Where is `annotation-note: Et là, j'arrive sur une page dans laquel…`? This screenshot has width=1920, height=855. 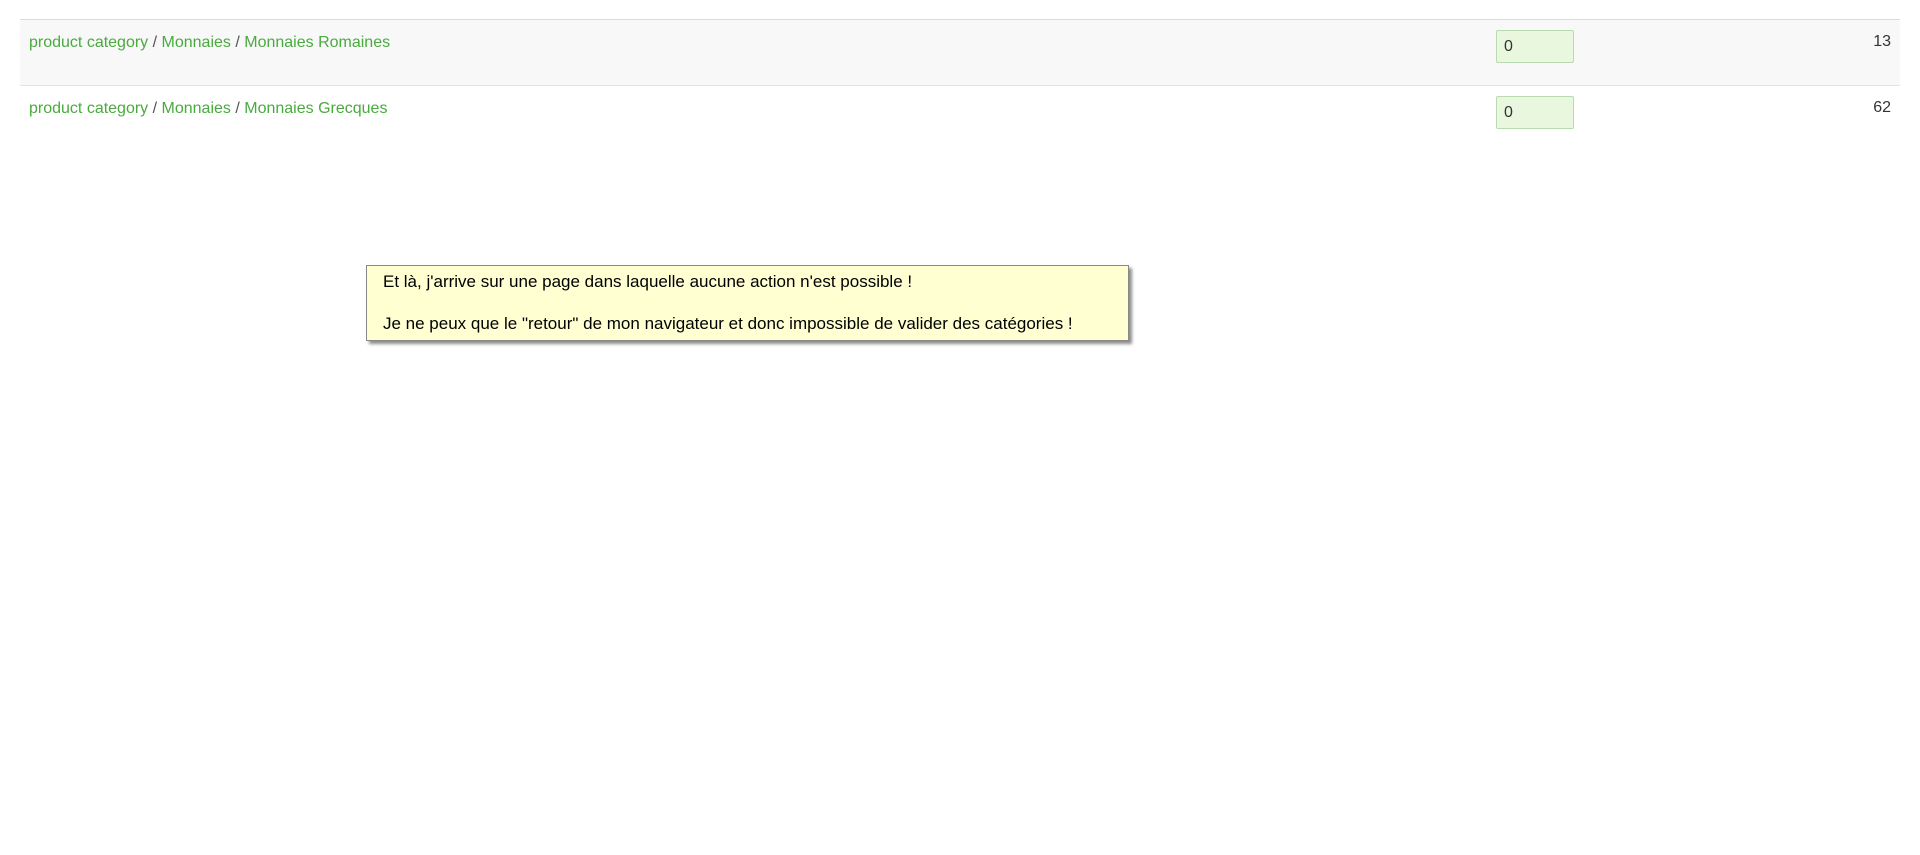
annotation-note: Et là, j'arrive sur une page dans laquel… is located at coordinates (747, 303).